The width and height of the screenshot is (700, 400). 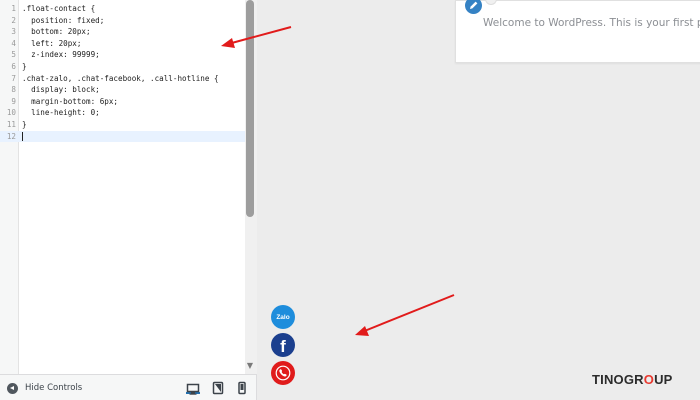 I want to click on hide-controls-label: Hide Controls, so click(x=54, y=388).